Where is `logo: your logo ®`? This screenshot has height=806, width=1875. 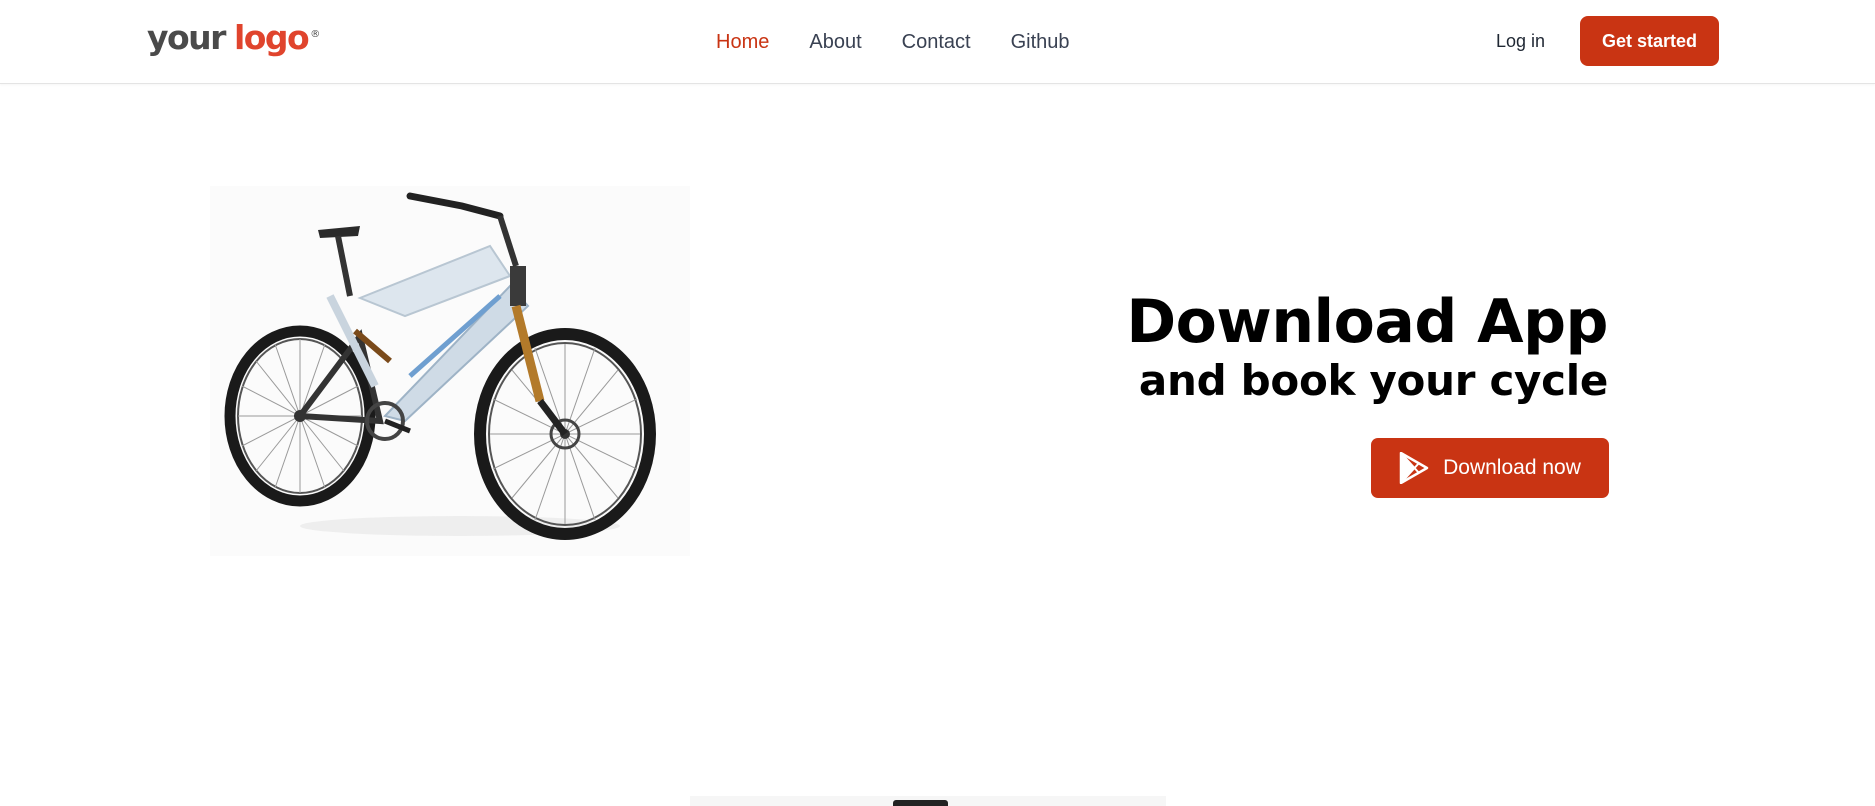
logo: your logo ® is located at coordinates (233, 38).